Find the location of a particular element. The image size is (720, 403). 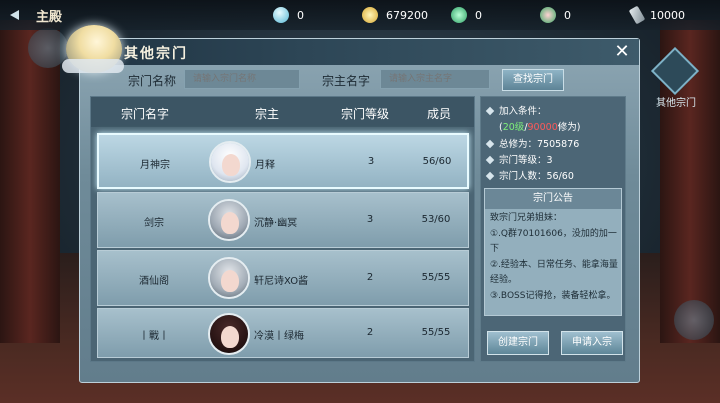

sect-level-line: 宗门等级：3 is located at coordinates (519, 159).